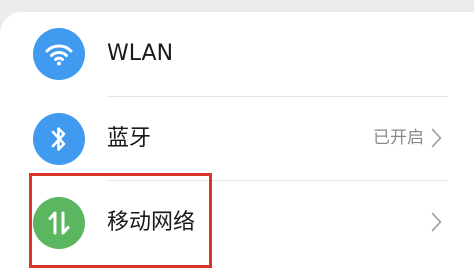 This screenshot has height=276, width=474. Describe the element at coordinates (120, 220) in the screenshot. I see `highlight-box` at that location.